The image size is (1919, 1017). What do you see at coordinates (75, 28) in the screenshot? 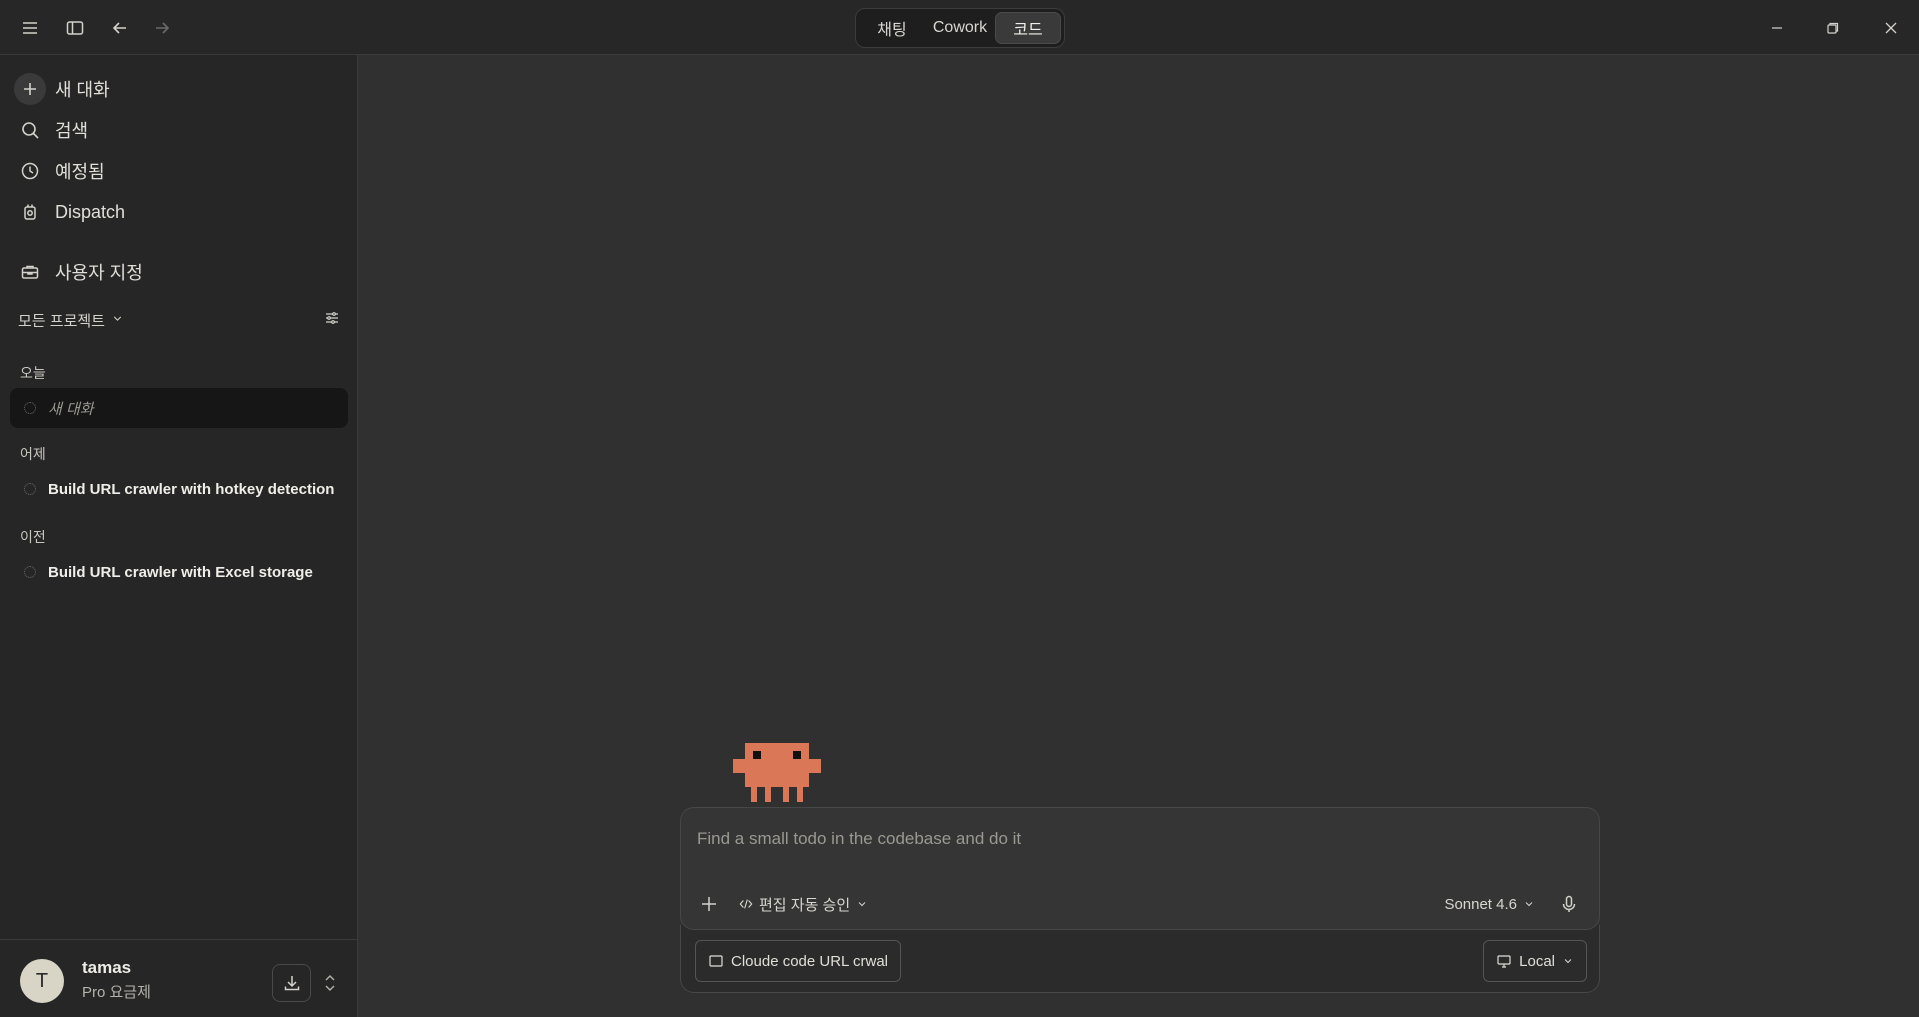
I see `sidebar-toggle-icon` at bounding box center [75, 28].